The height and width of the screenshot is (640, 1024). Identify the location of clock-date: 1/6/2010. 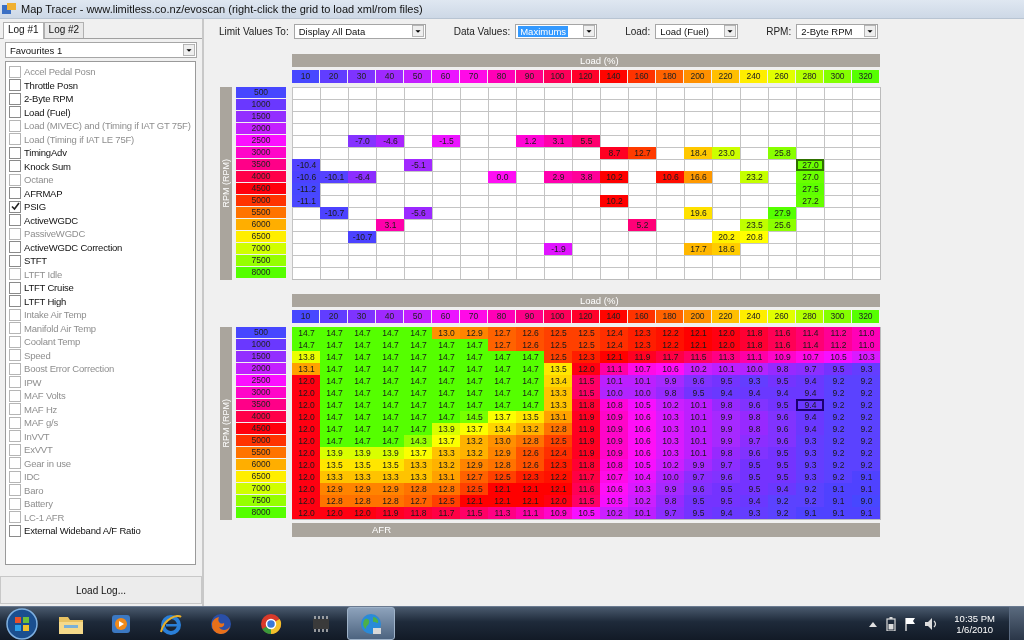
(975, 629).